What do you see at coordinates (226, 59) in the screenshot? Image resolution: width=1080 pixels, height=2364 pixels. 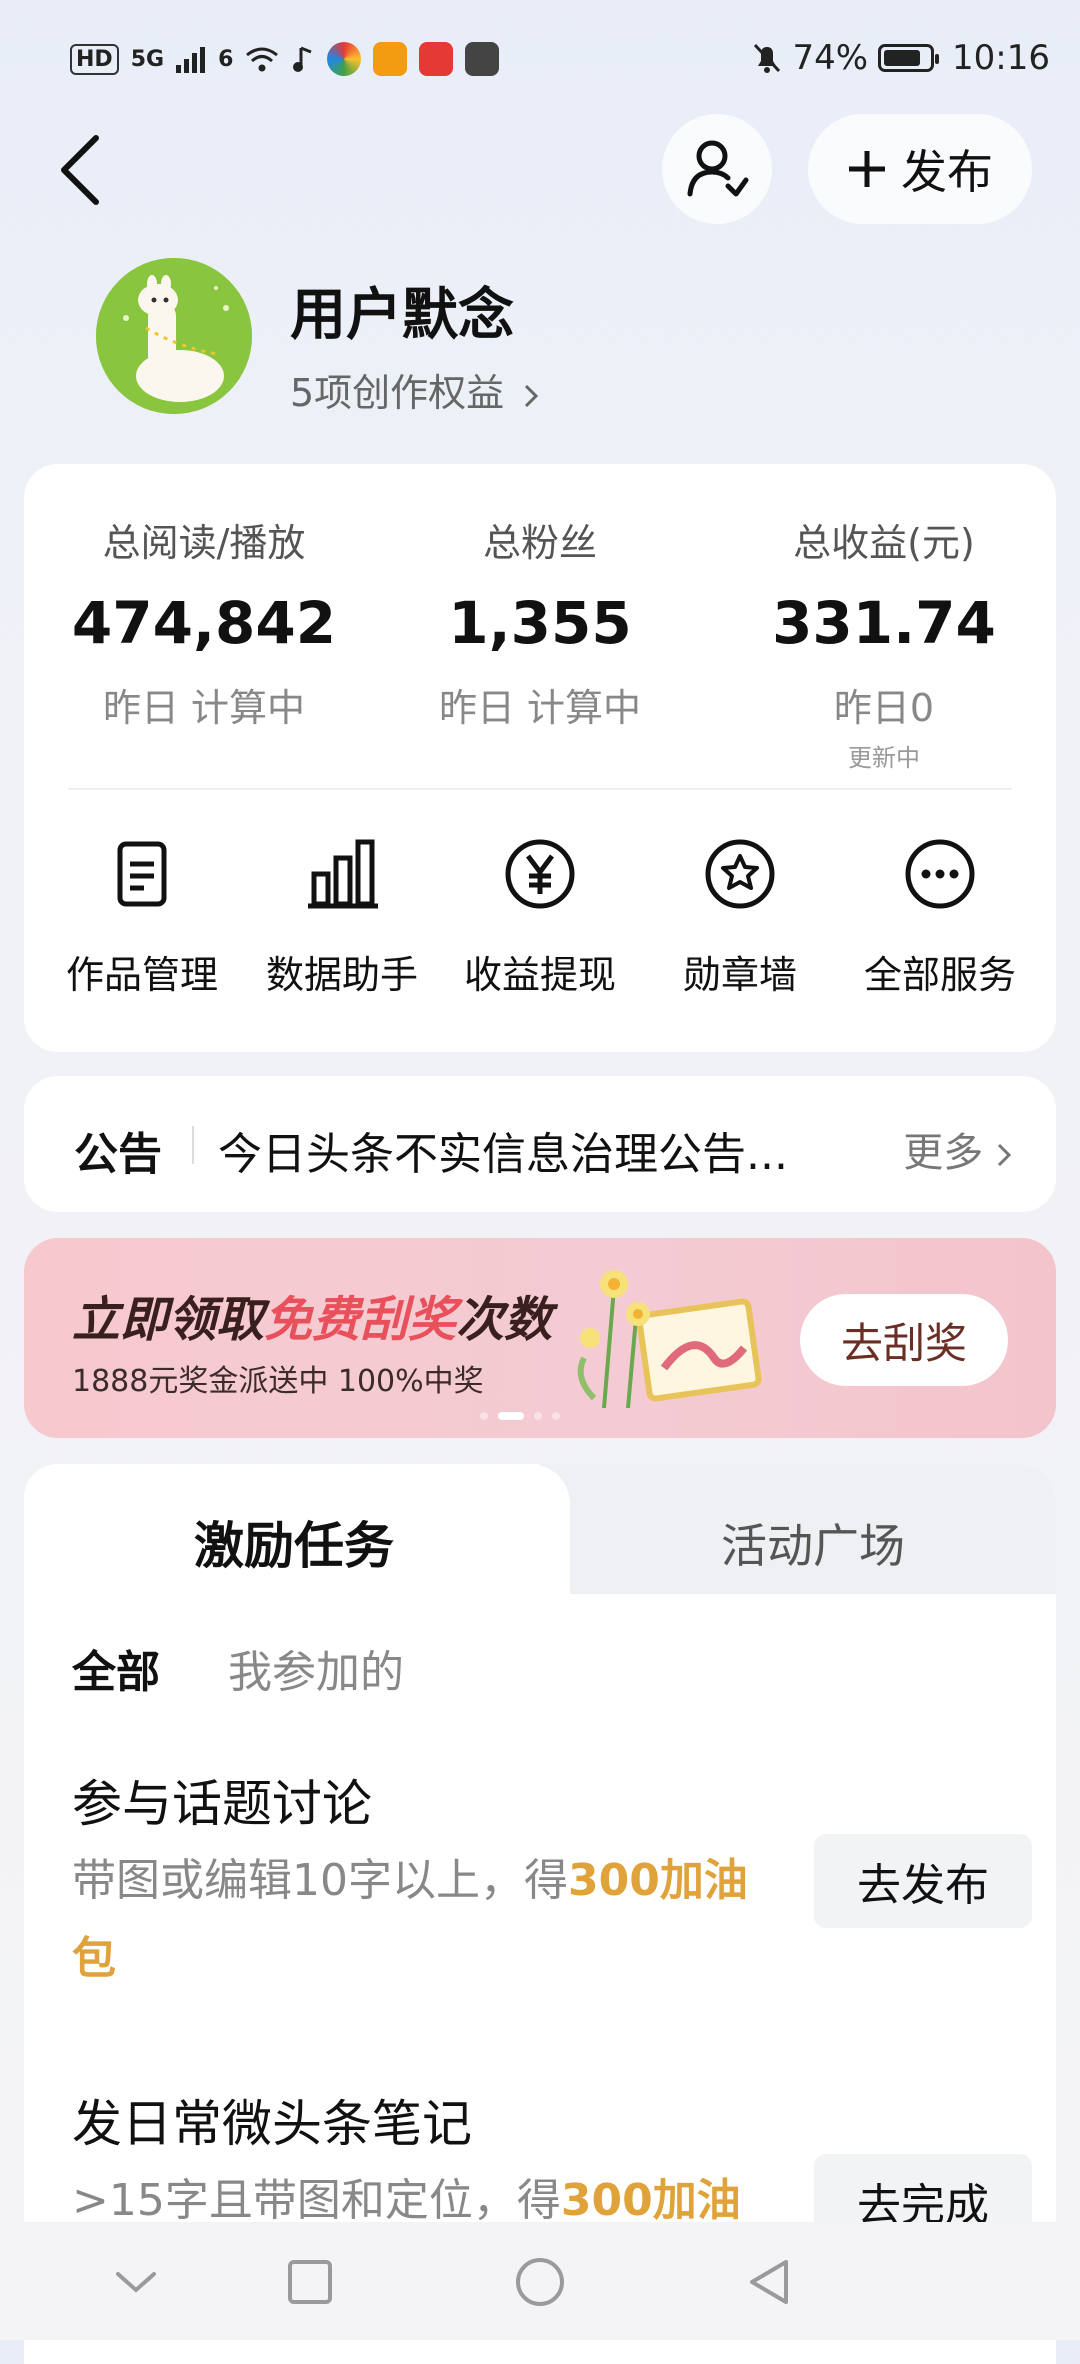 I see `signal-6: 6` at bounding box center [226, 59].